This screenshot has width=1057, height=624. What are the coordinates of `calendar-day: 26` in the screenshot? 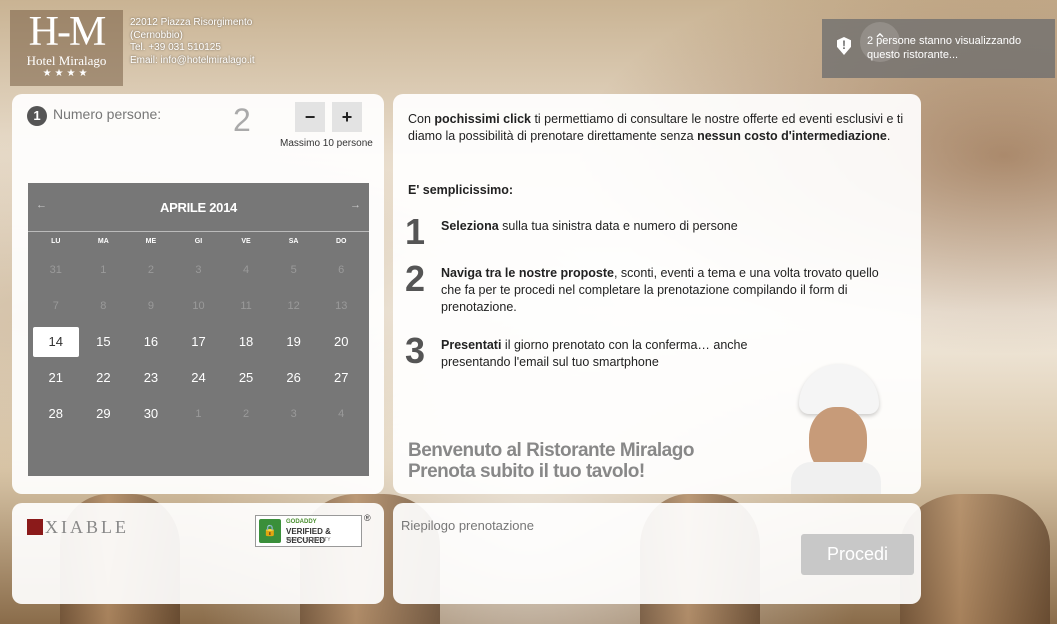 It's located at (294, 378).